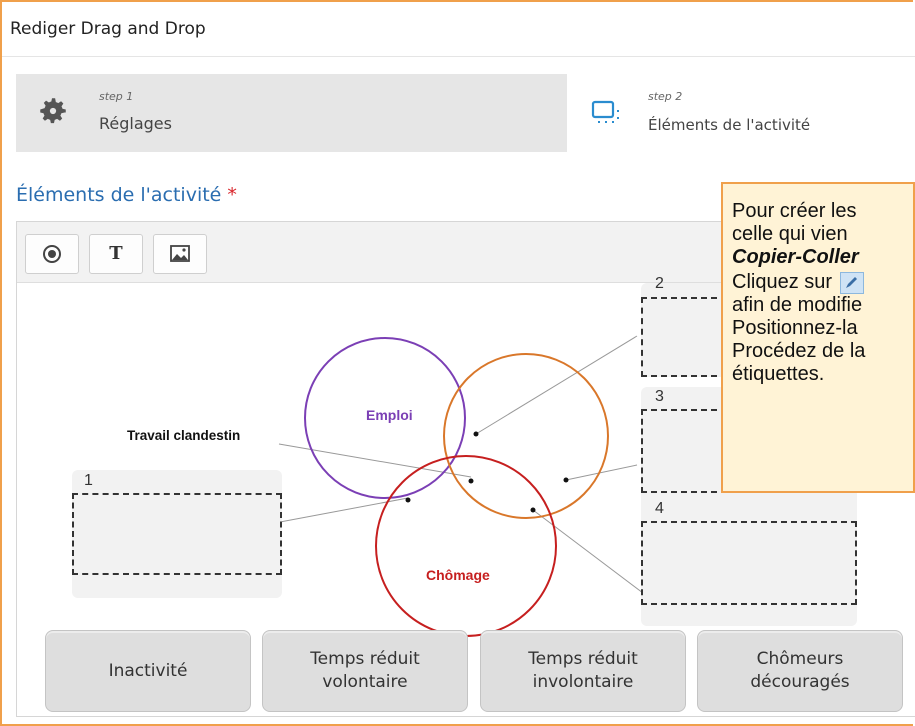 The height and width of the screenshot is (726, 915). Describe the element at coordinates (365, 682) in the screenshot. I see `draggable-text: volontaire` at that location.